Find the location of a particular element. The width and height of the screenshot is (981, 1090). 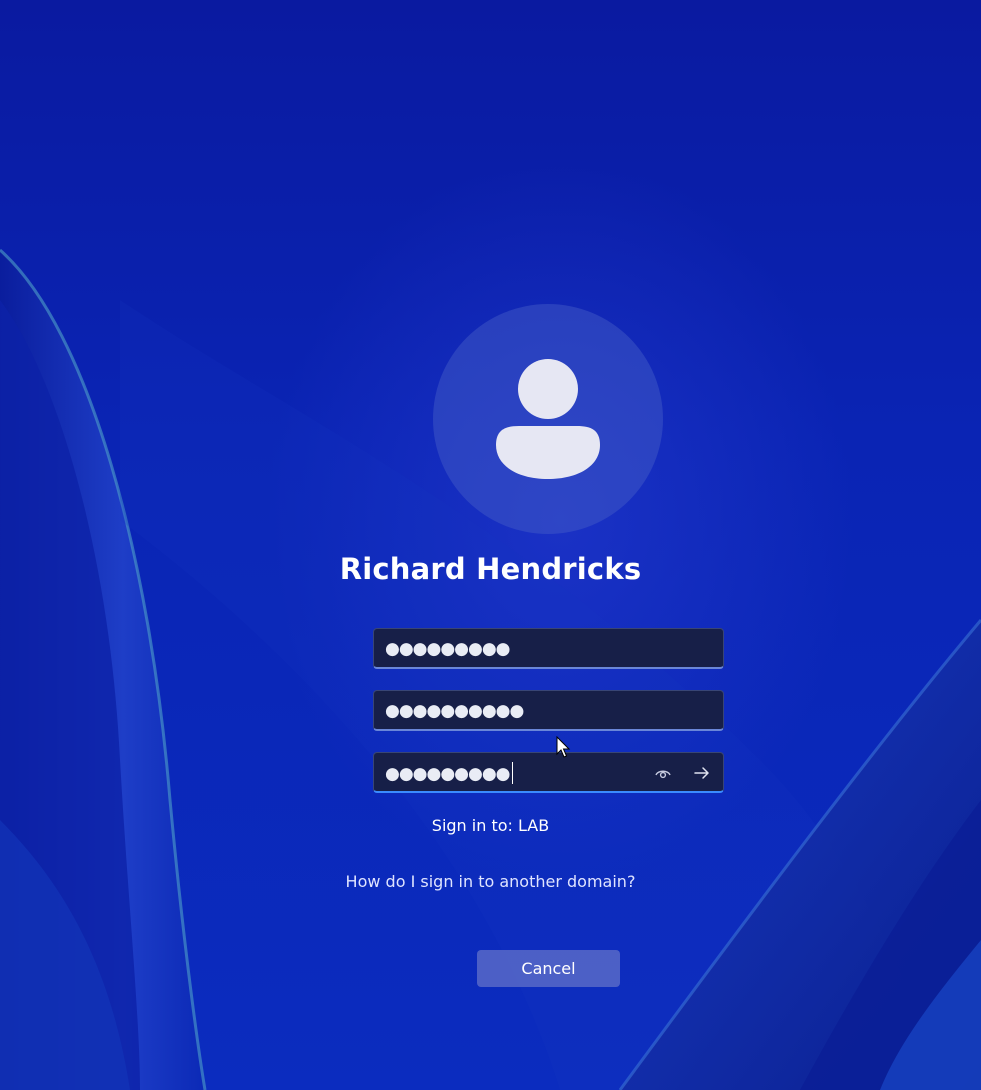

person-icon is located at coordinates (548, 419).